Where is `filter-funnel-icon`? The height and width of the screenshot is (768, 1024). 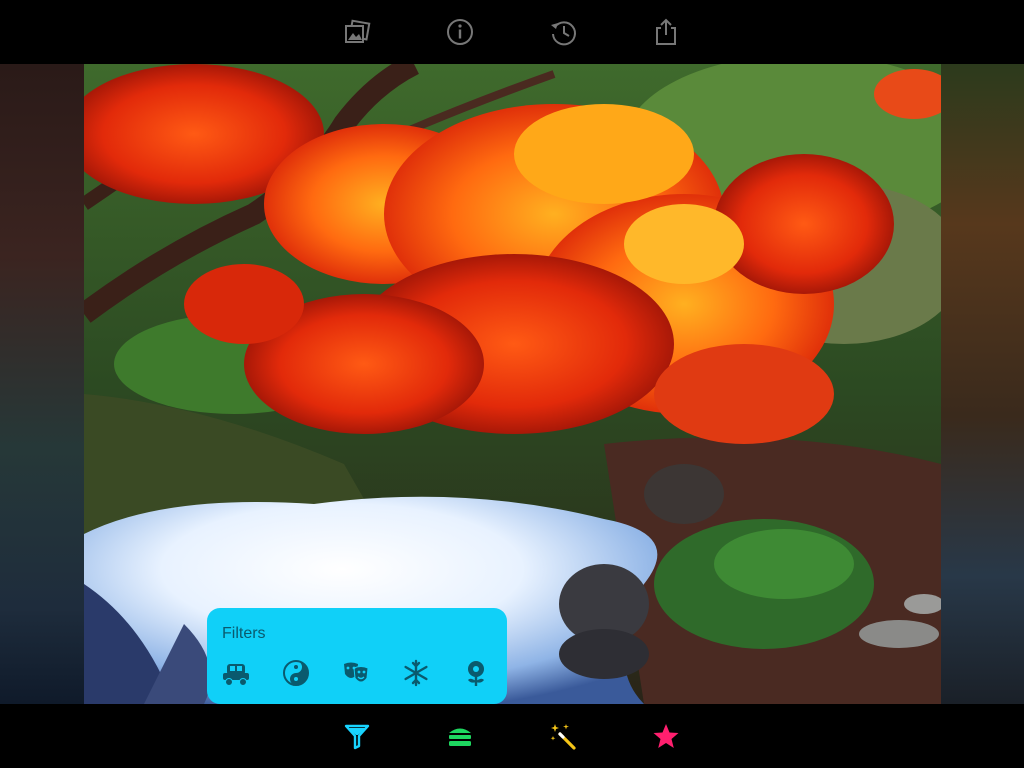 filter-funnel-icon is located at coordinates (357, 737).